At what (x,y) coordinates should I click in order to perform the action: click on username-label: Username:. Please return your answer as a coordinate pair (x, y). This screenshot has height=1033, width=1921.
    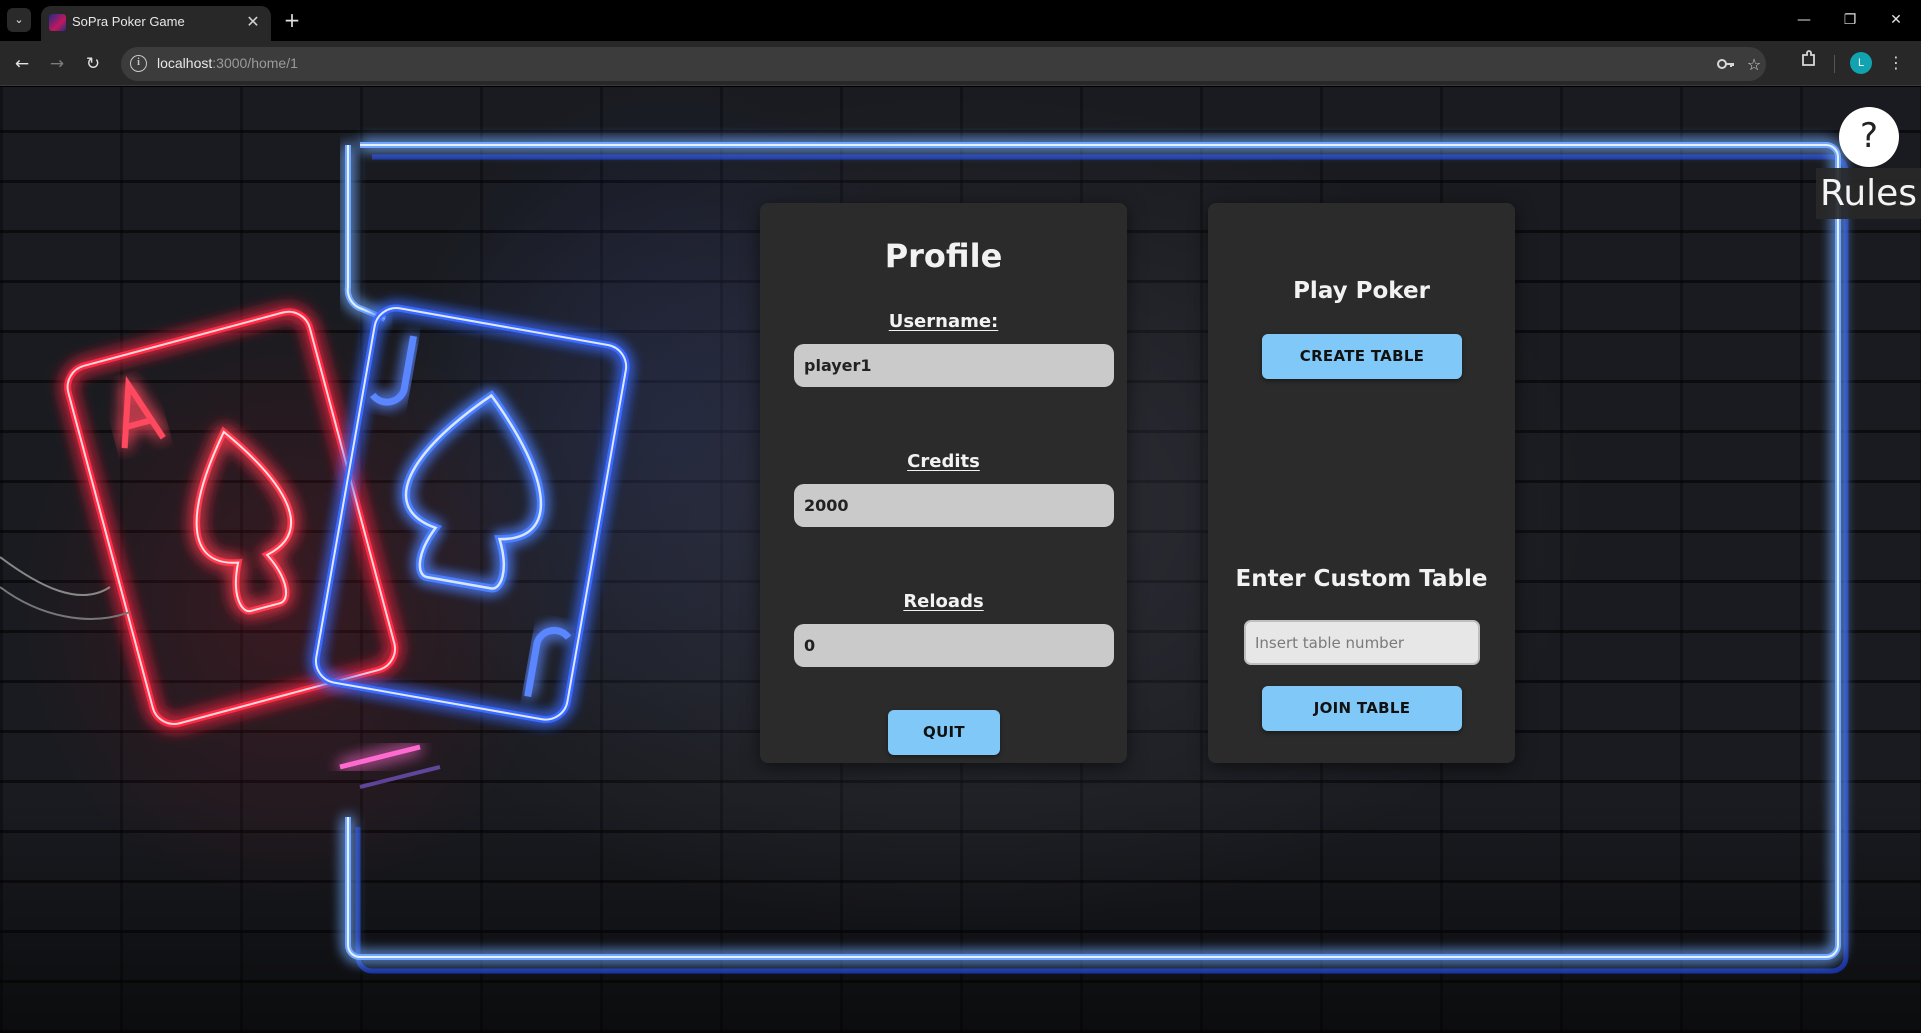
    Looking at the image, I should click on (943, 321).